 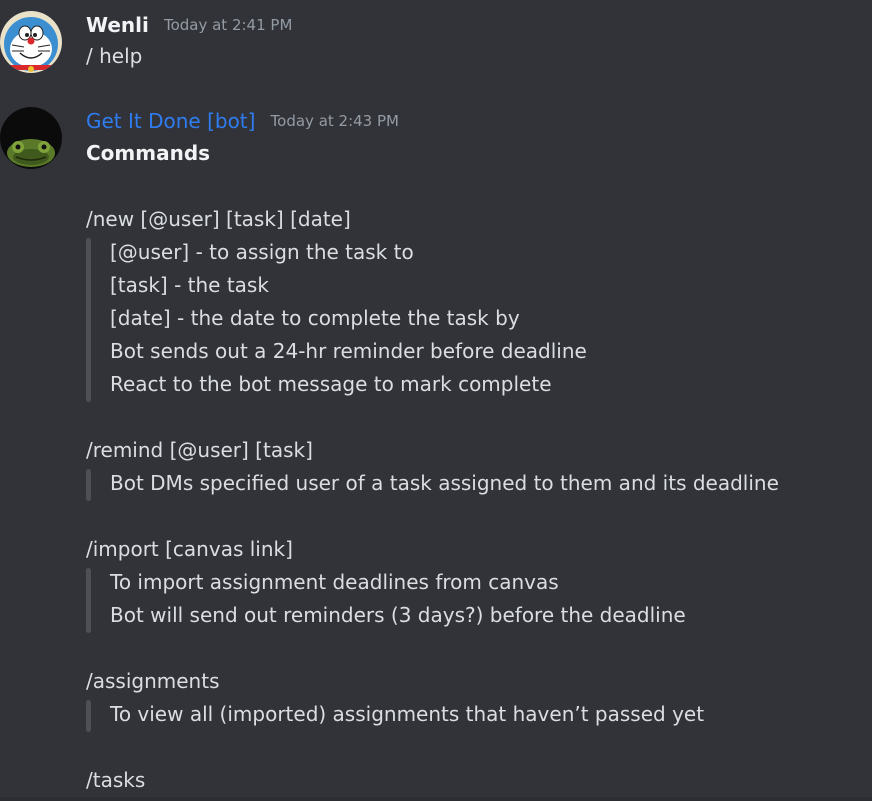 I want to click on command-name: /assignments, so click(x=153, y=681).